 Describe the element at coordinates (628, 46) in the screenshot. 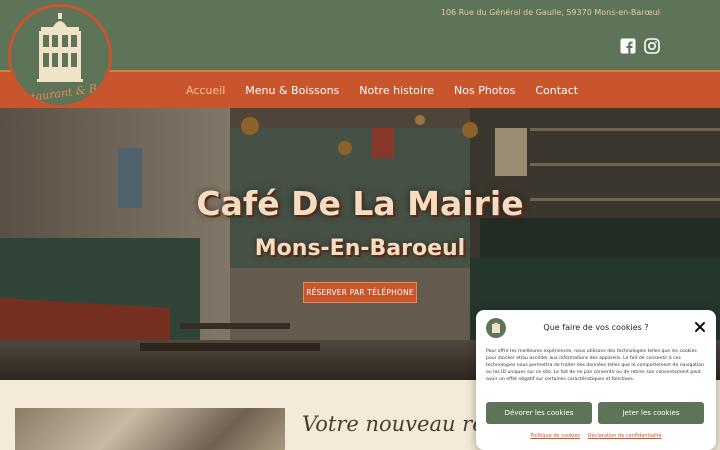

I see `facebook-icon` at that location.